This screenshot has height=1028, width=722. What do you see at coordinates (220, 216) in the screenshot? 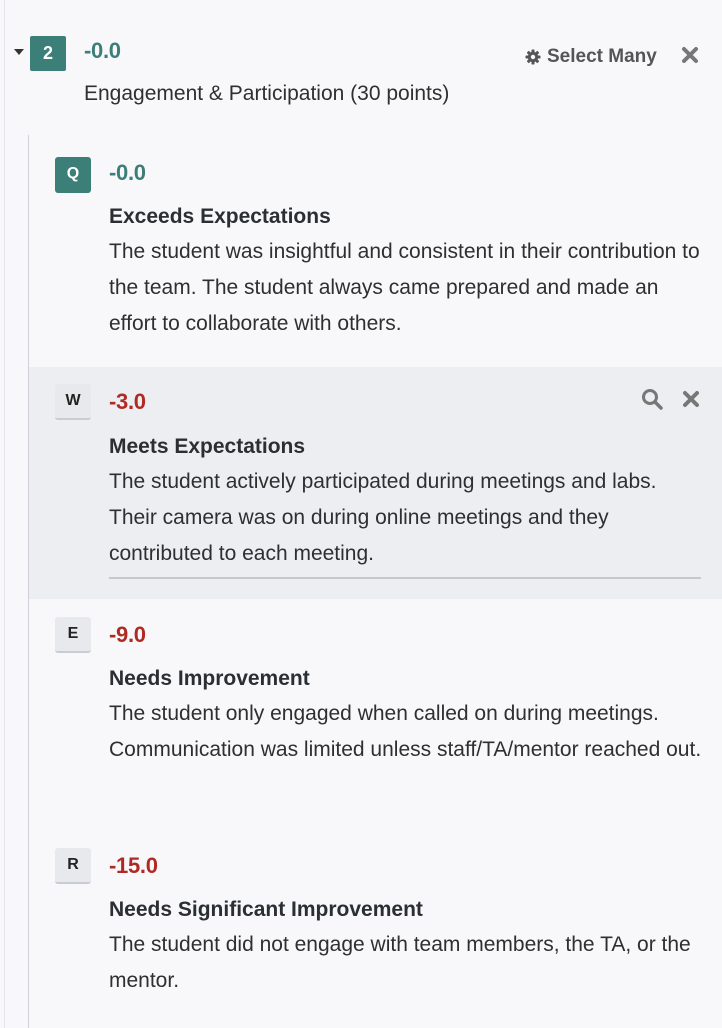
I see `rubric-item-title: Exceeds Expectations` at bounding box center [220, 216].